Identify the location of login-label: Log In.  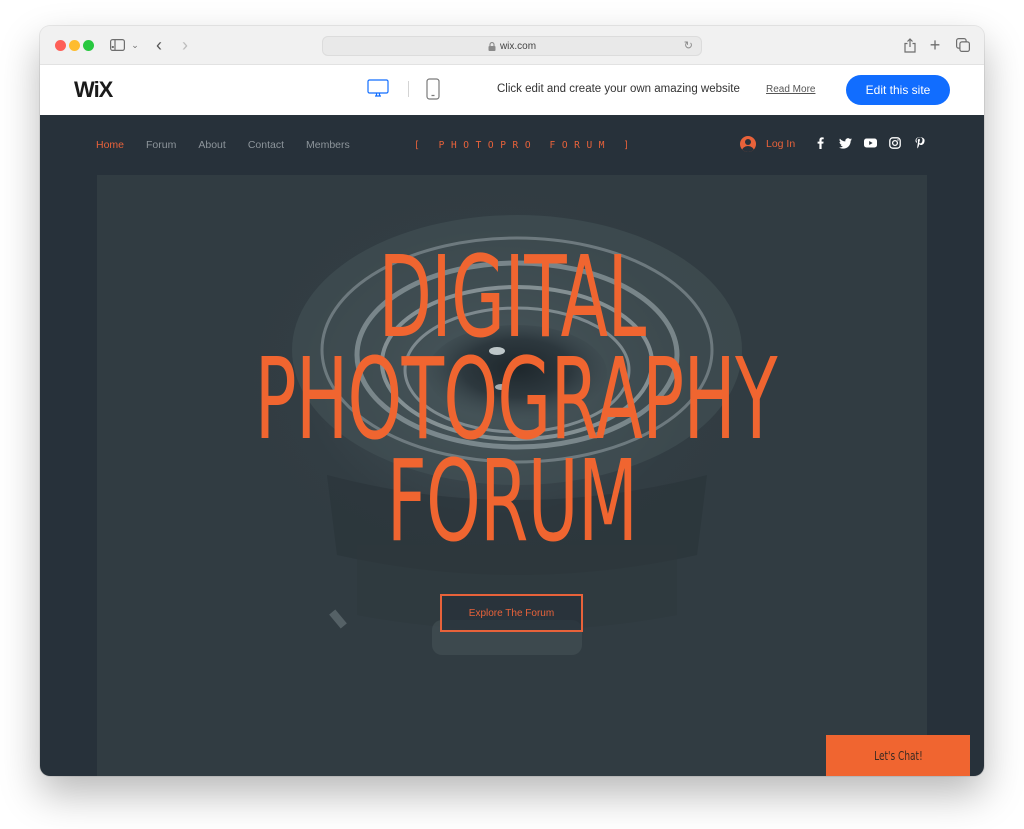
(781, 144).